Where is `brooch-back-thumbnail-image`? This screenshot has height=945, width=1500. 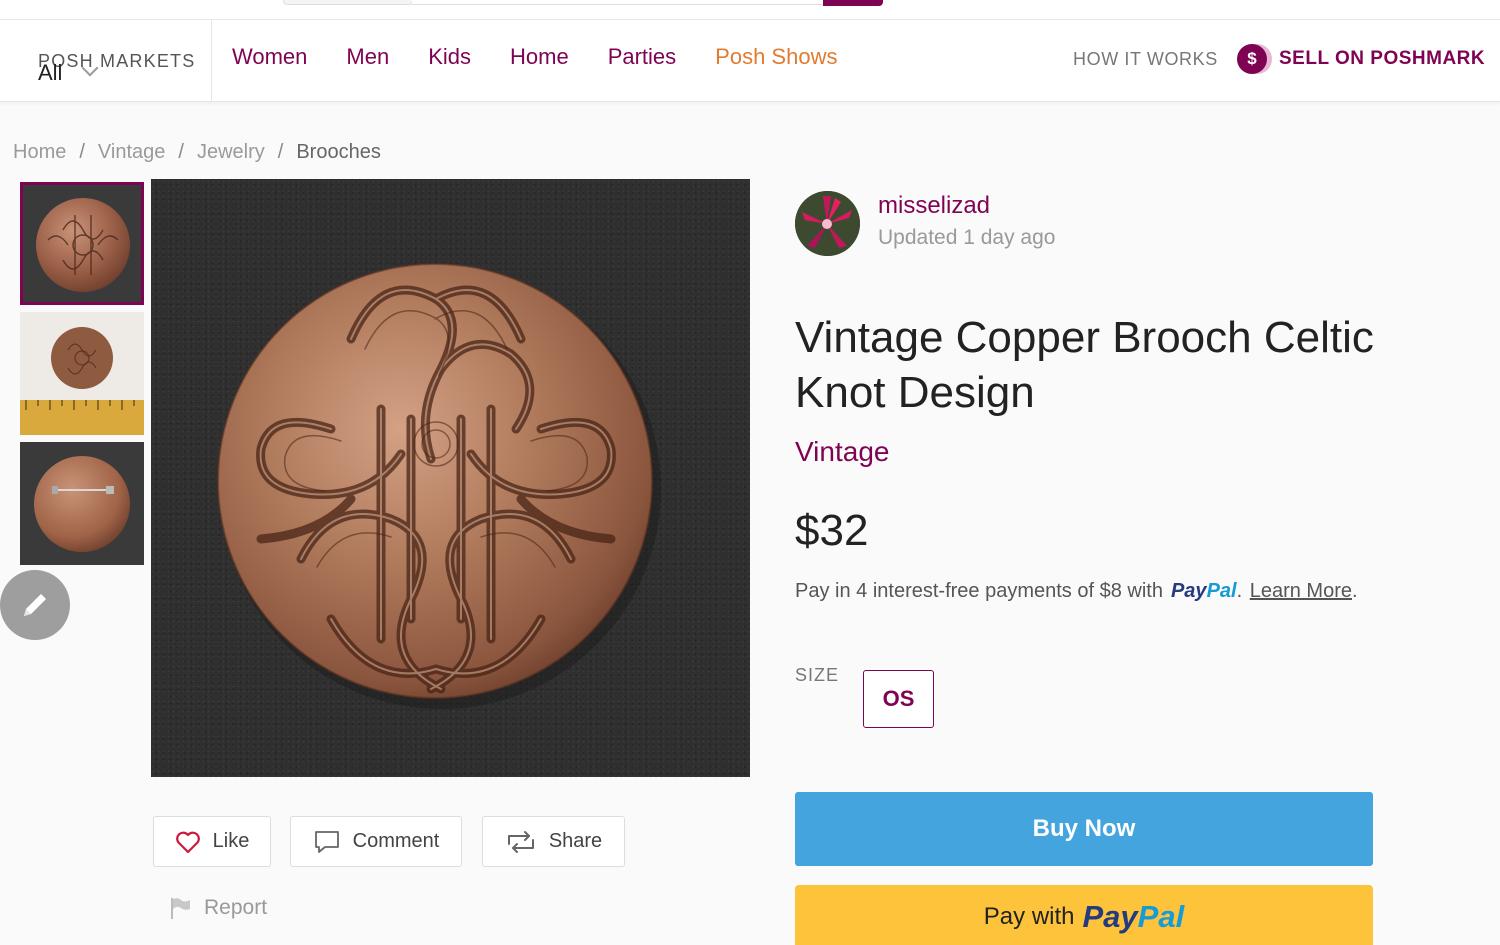 brooch-back-thumbnail-image is located at coordinates (82, 504).